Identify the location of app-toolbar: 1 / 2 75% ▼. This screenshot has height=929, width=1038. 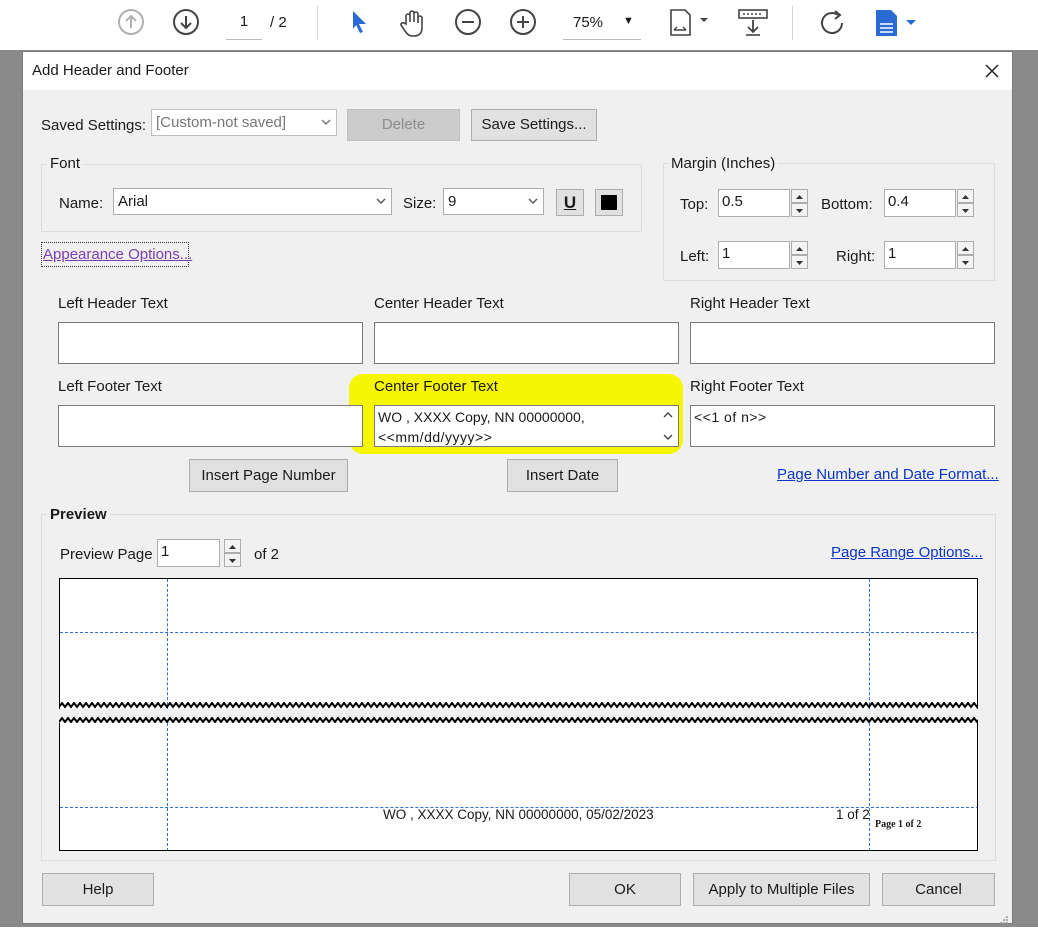
(519, 25).